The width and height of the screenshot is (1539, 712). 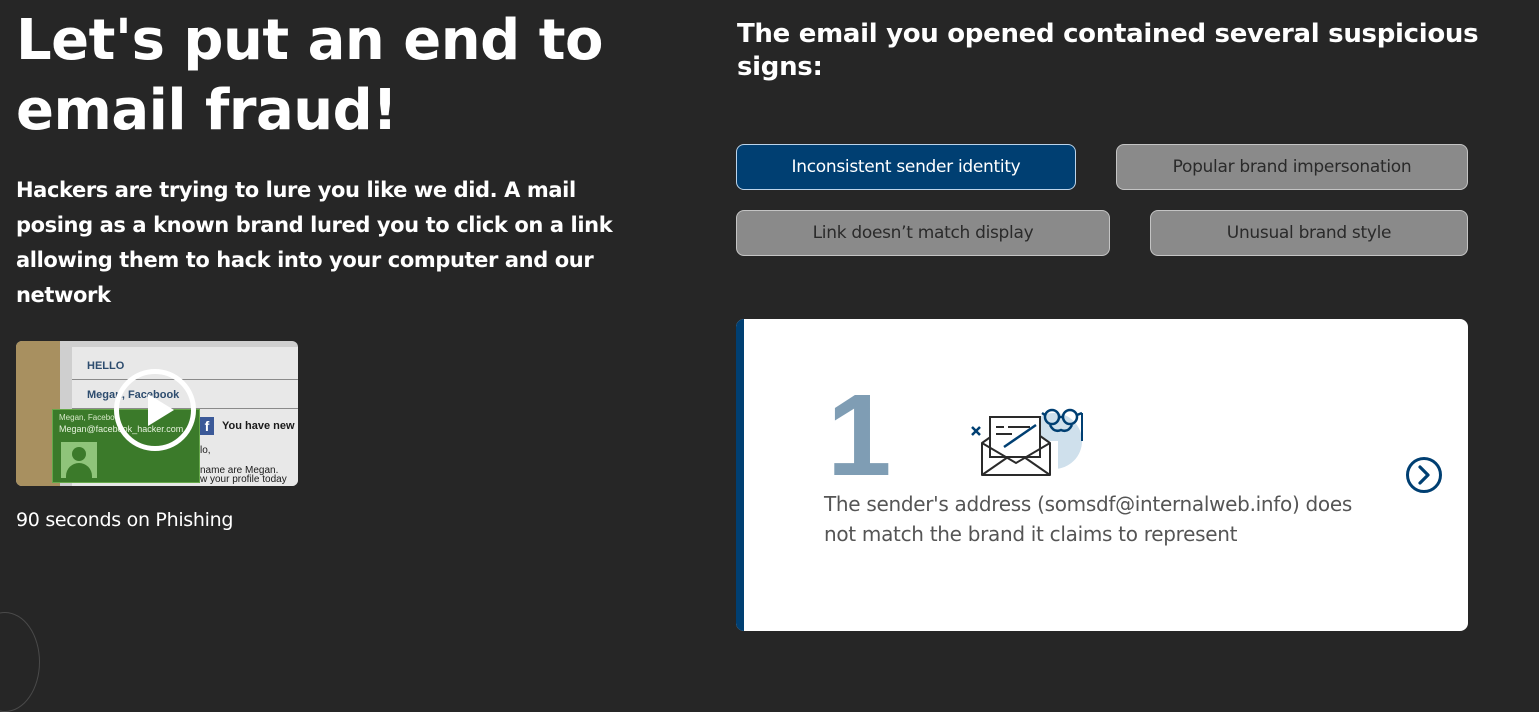 I want to click on thumbnail-hello-text: HELLO, so click(x=106, y=366).